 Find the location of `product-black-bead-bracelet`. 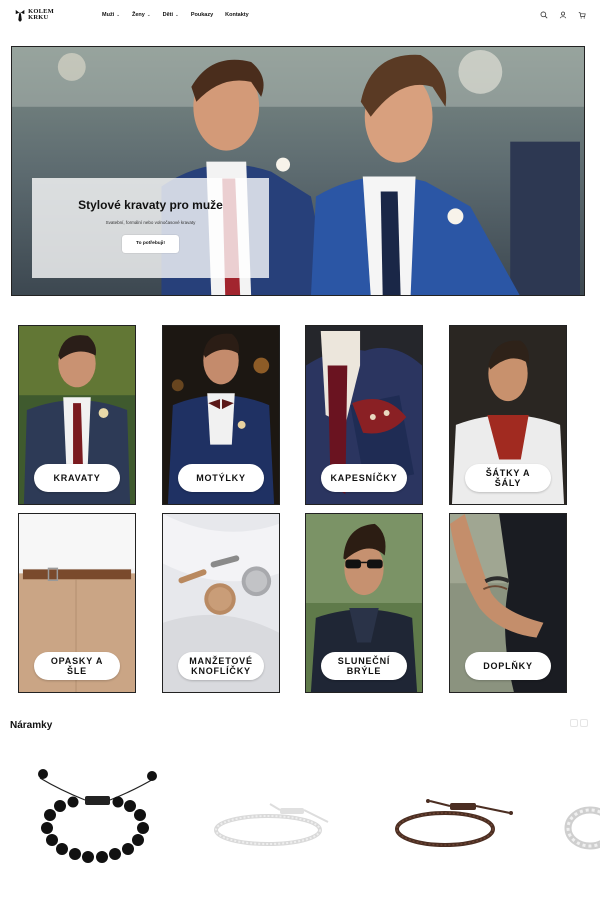

product-black-bead-bracelet is located at coordinates (97, 815).